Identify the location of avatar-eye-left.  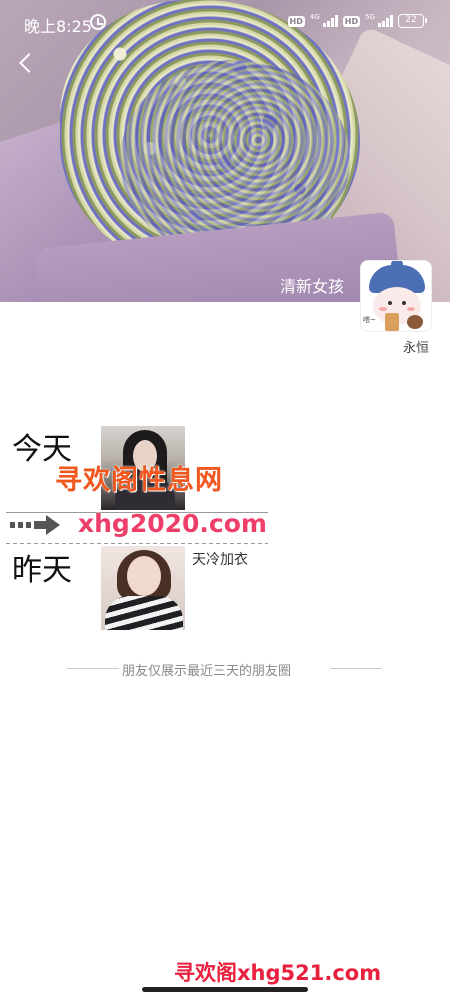
(390, 303).